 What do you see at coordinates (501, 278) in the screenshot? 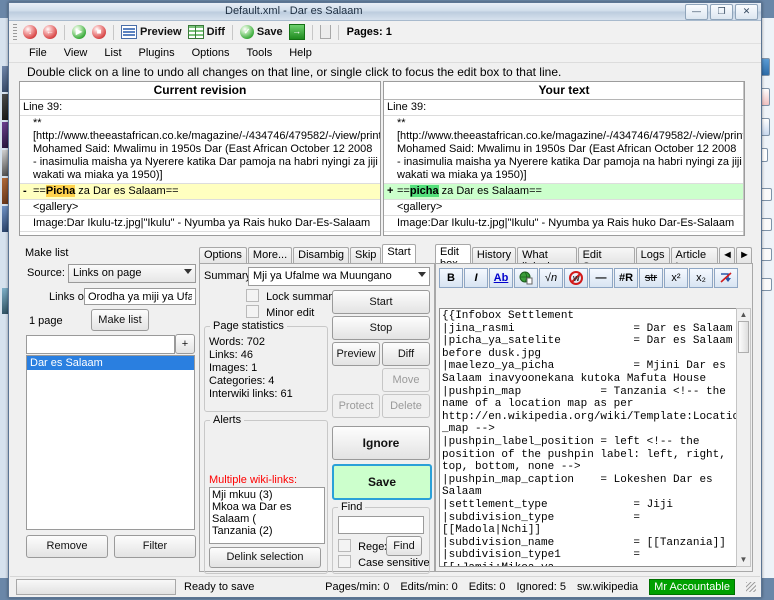
I see `link-button: Ab` at bounding box center [501, 278].